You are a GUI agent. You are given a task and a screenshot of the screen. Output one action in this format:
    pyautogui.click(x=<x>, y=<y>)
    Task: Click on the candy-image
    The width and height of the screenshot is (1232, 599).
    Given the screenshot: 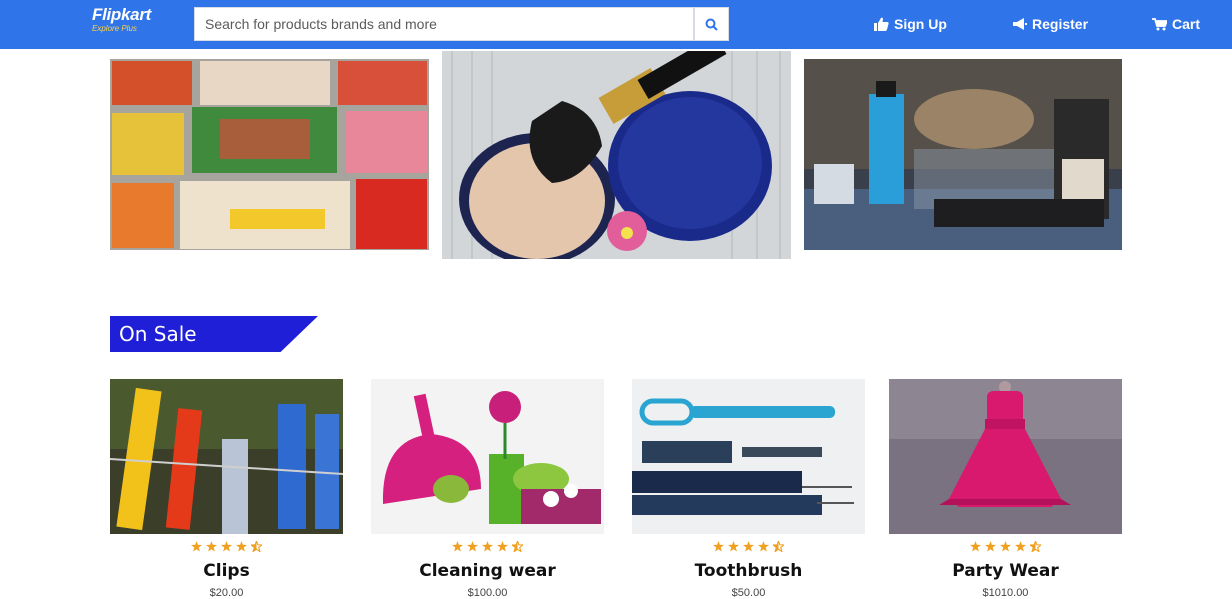 What is the action you would take?
    pyautogui.click(x=269, y=154)
    